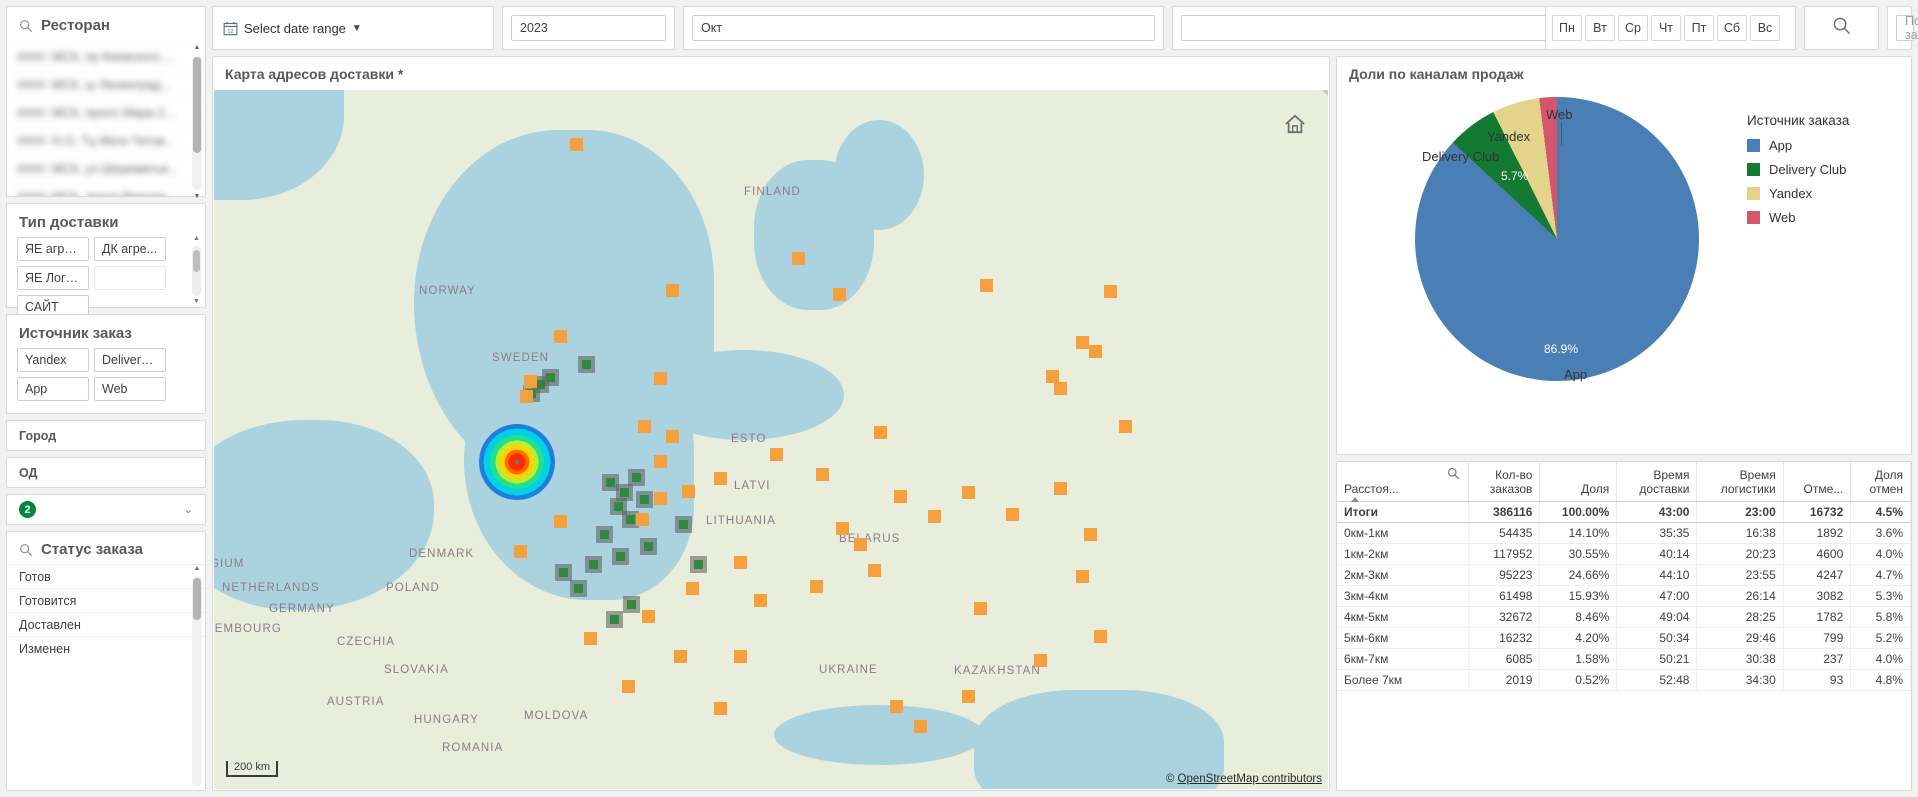 This screenshot has width=1918, height=797. I want to click on cell-distance: 6км-7км, so click(1403, 659).